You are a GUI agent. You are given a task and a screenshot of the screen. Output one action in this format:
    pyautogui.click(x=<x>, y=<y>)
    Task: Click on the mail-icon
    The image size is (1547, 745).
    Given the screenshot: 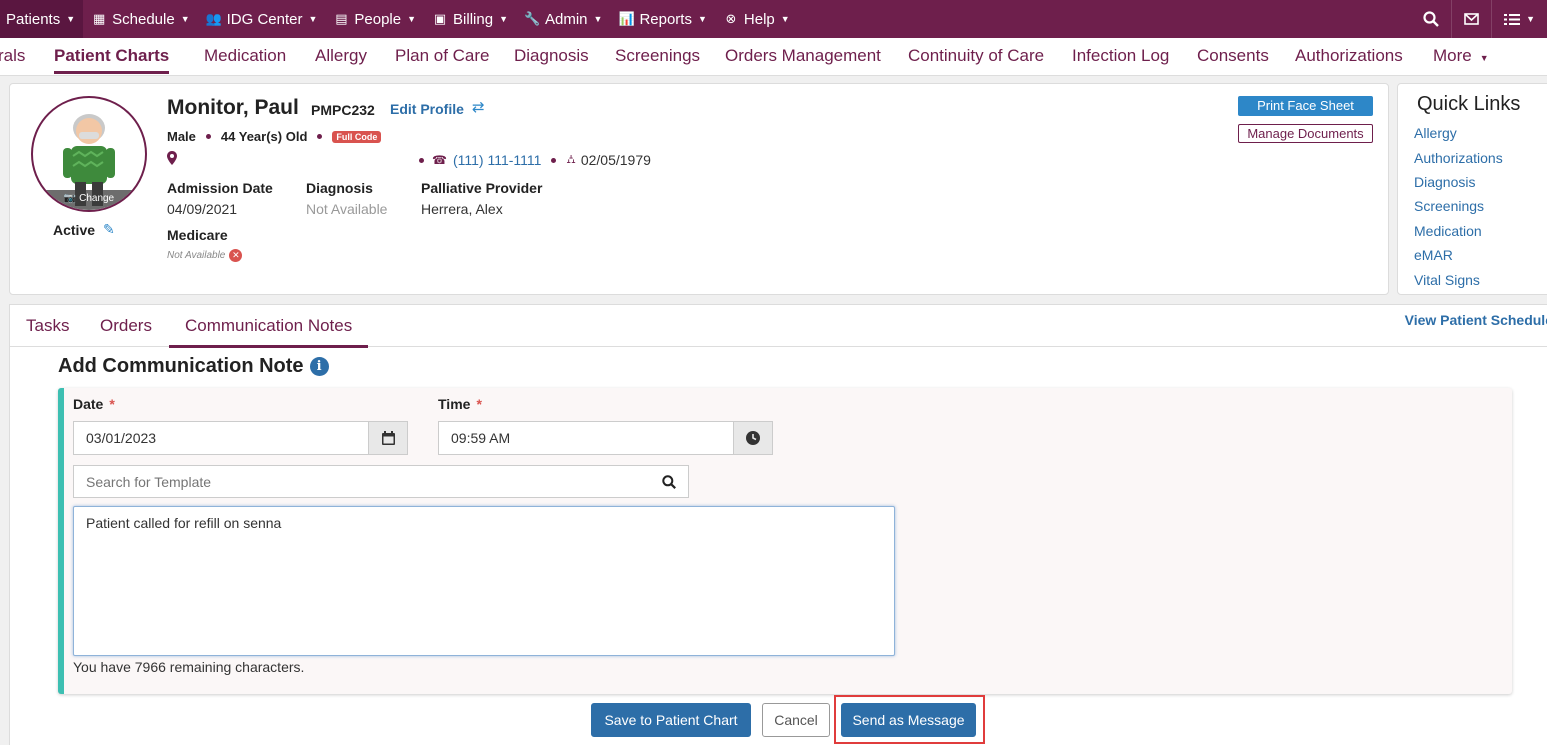 What is the action you would take?
    pyautogui.click(x=1471, y=19)
    